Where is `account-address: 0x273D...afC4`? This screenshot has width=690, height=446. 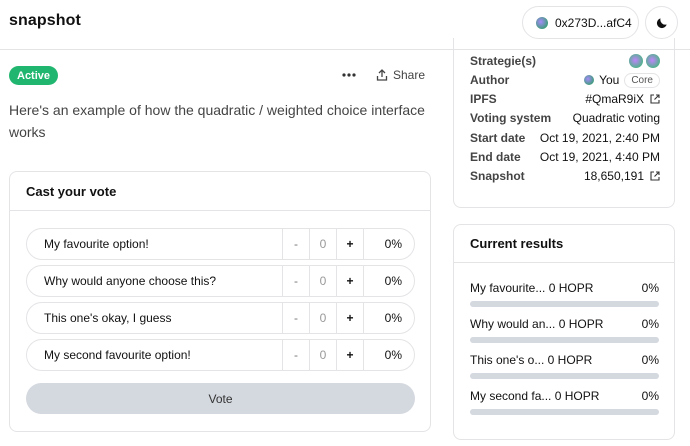
account-address: 0x273D...afC4 is located at coordinates (593, 22).